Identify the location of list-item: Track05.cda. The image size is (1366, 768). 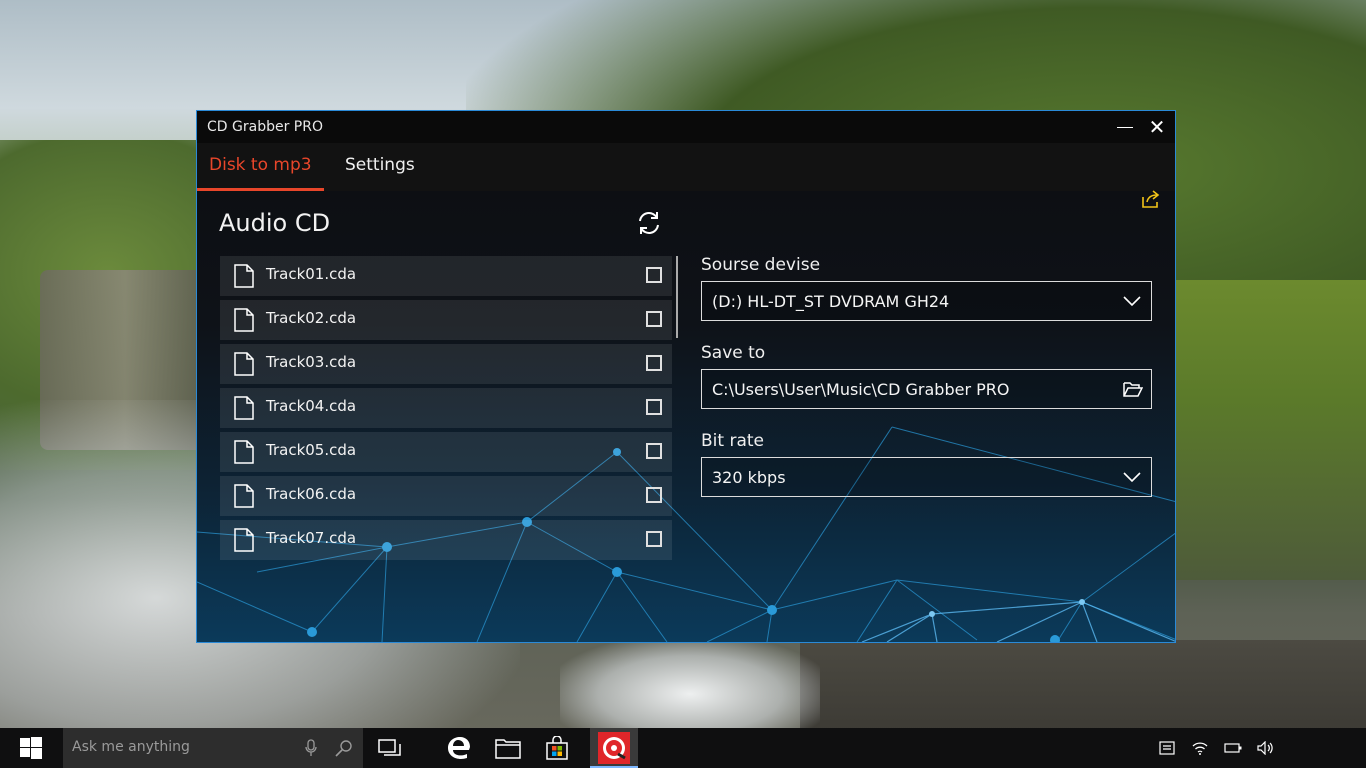
(446, 452).